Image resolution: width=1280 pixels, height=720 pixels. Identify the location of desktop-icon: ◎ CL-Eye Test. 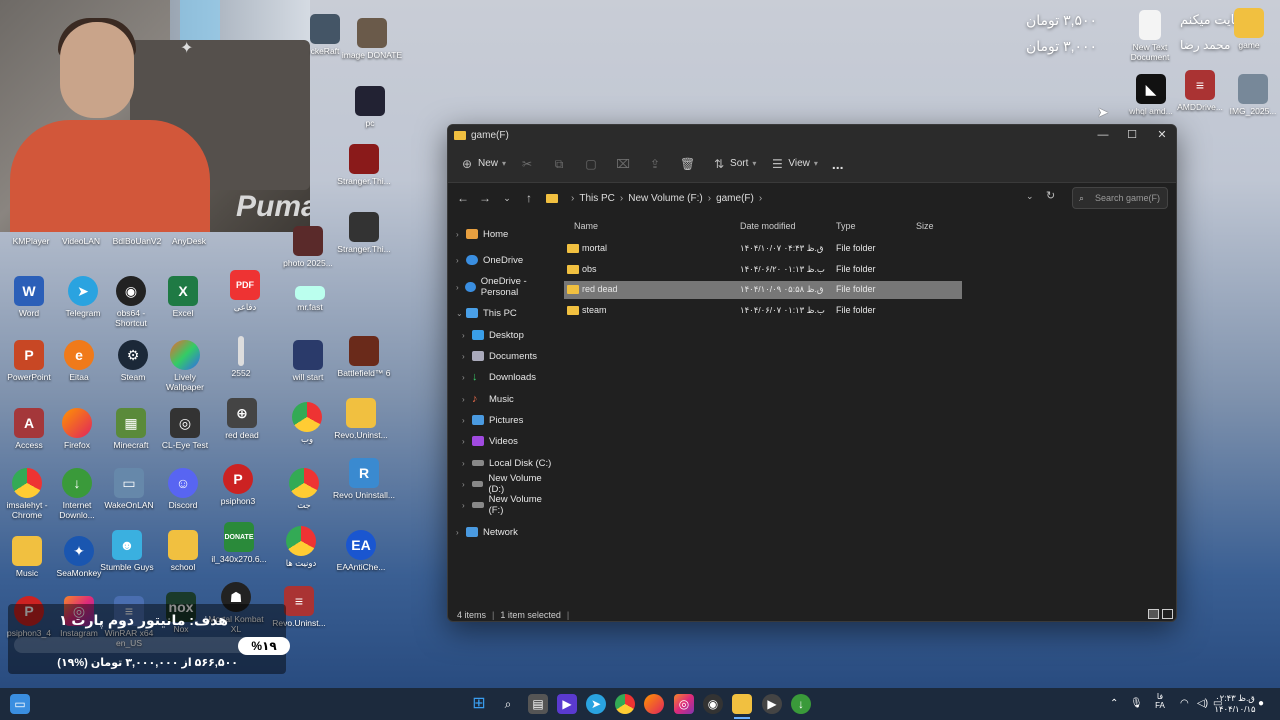
(185, 429).